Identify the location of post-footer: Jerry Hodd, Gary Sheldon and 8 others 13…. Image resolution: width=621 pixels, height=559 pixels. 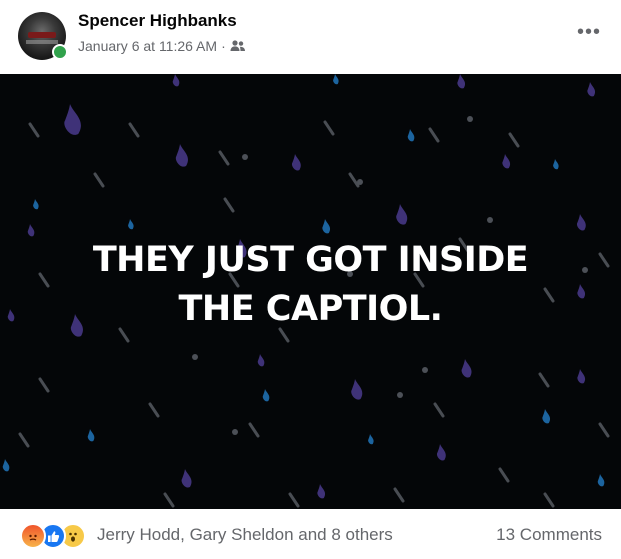
(310, 534).